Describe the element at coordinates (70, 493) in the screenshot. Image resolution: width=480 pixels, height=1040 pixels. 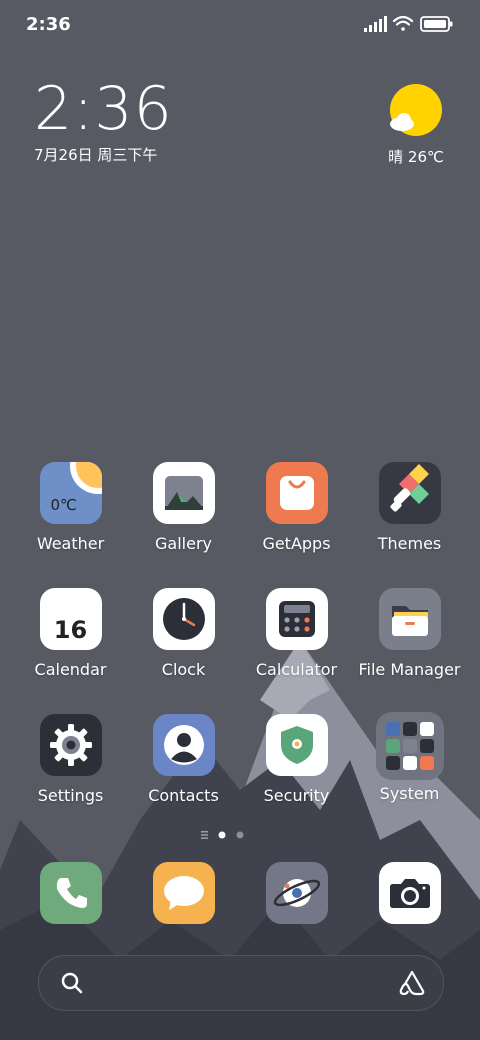
I see `weather-icon: 0℃` at that location.